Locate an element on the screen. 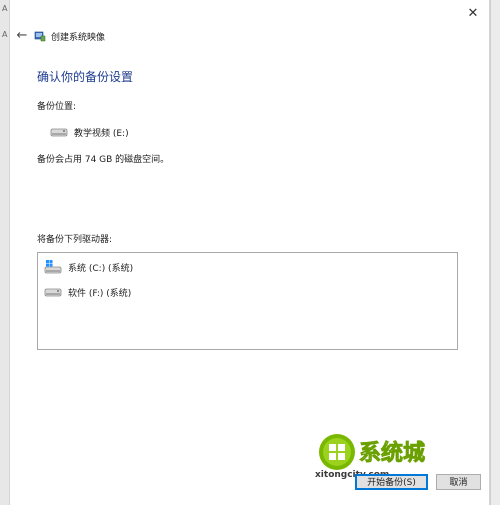  cancel-button: 取消 is located at coordinates (458, 482).